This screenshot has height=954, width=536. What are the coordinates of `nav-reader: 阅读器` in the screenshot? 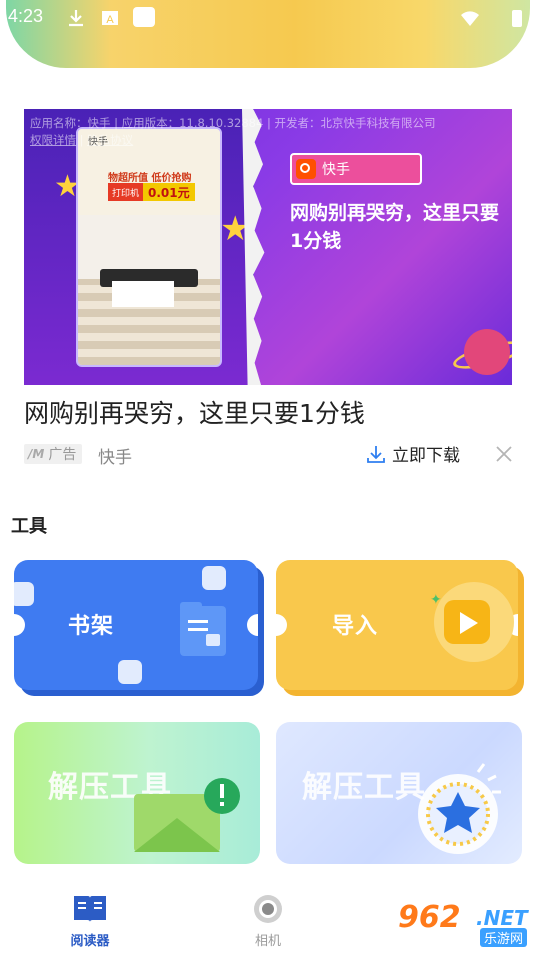 It's located at (90, 920).